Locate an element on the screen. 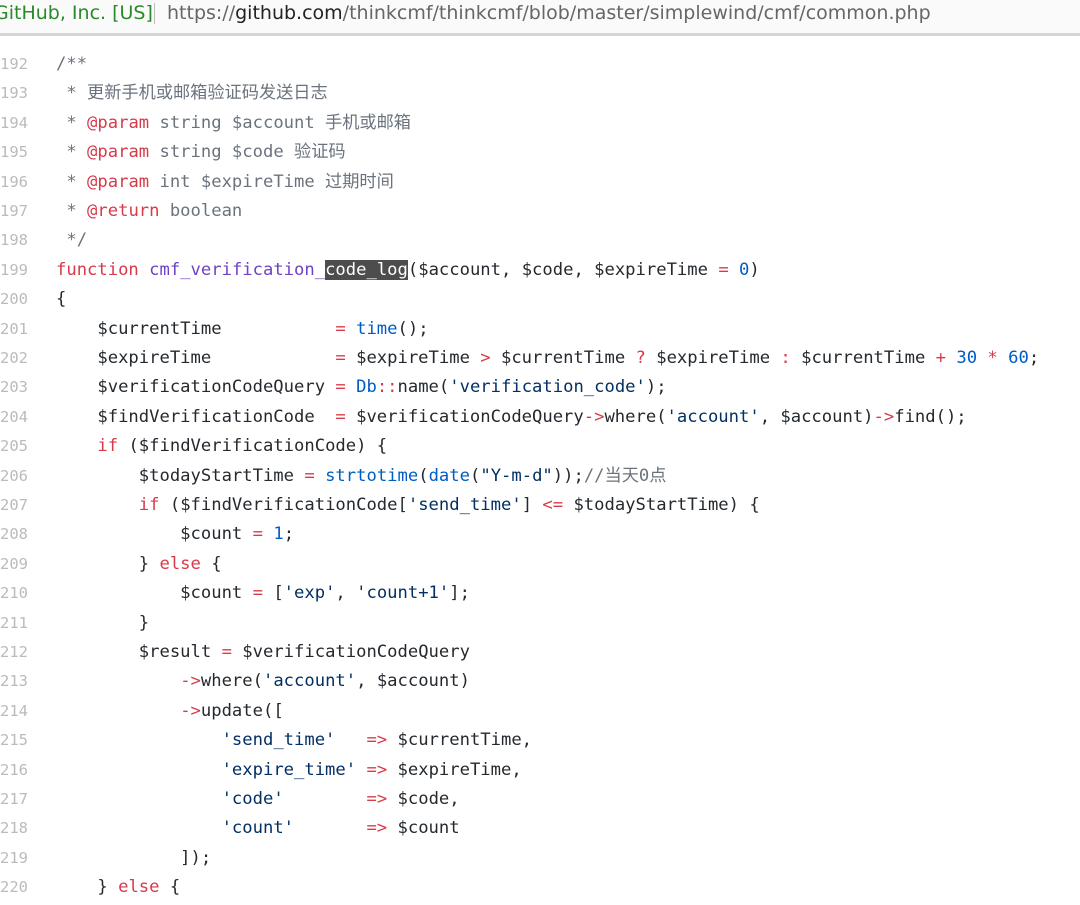  code-line: 219 ]); is located at coordinates (540, 858).